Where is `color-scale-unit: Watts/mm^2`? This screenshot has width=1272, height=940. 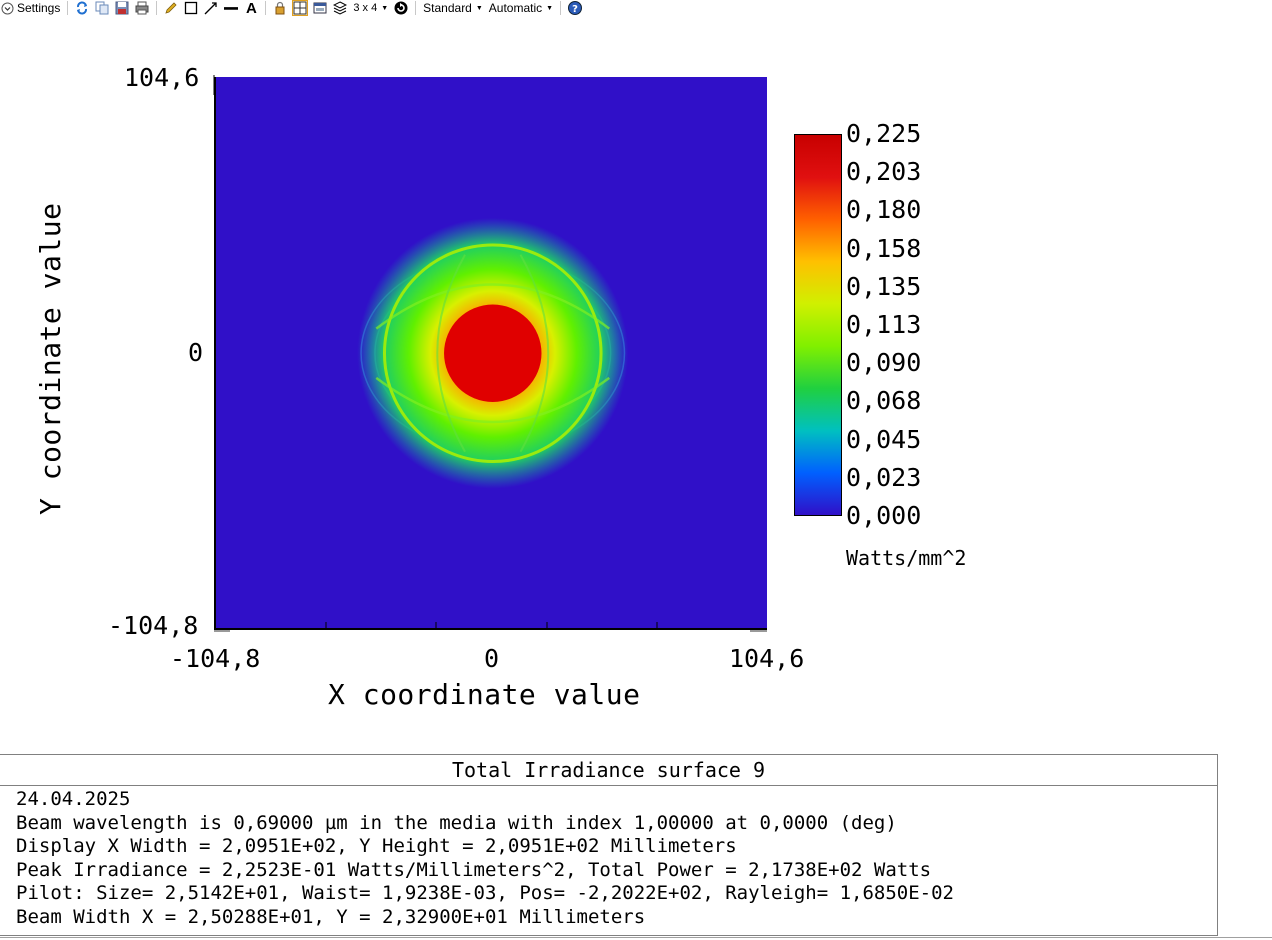
color-scale-unit: Watts/mm^2 is located at coordinates (906, 558).